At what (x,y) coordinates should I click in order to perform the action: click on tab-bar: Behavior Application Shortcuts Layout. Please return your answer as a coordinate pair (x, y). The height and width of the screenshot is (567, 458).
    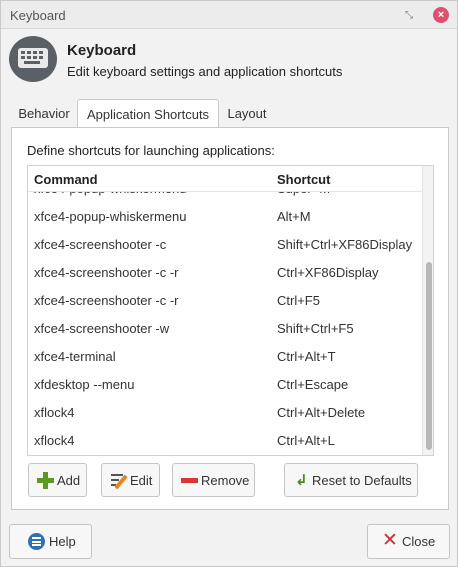
    Looking at the image, I should click on (231, 113).